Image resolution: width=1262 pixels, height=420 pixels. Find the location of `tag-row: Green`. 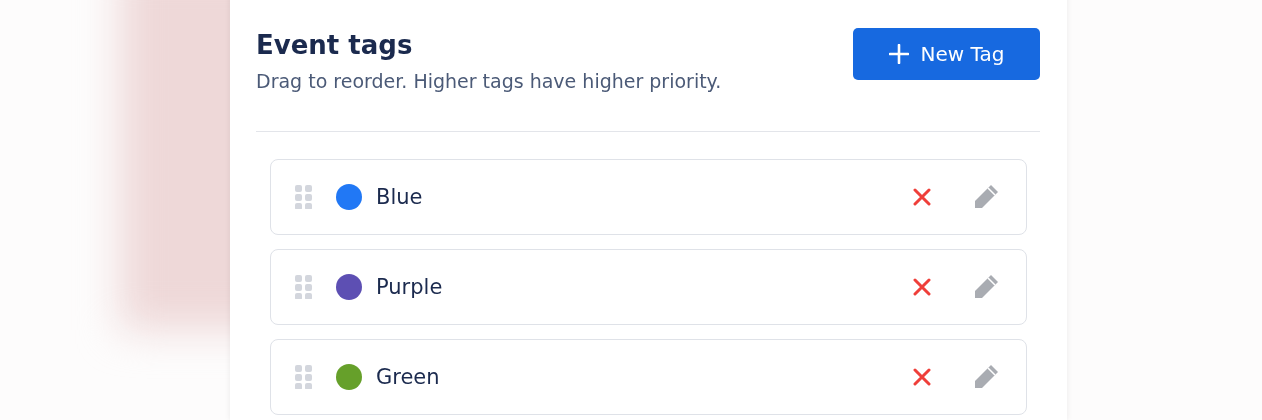

tag-row: Green is located at coordinates (648, 377).